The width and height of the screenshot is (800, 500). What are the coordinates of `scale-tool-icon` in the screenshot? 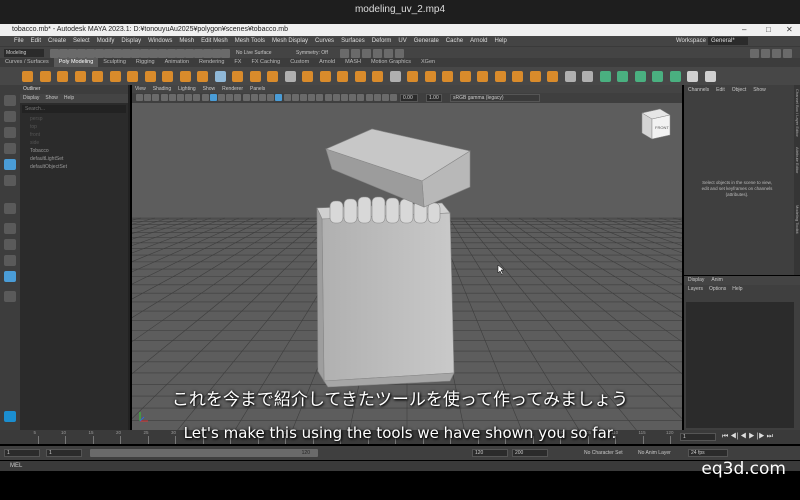 It's located at (10, 180).